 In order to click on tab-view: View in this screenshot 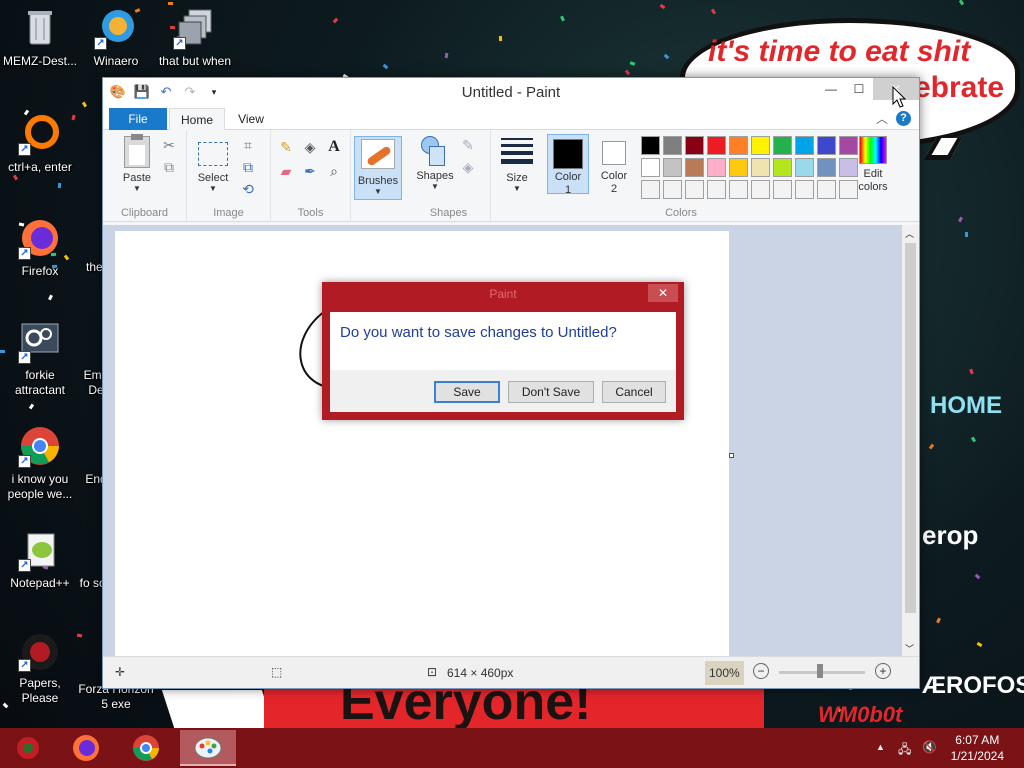, I will do `click(251, 119)`.